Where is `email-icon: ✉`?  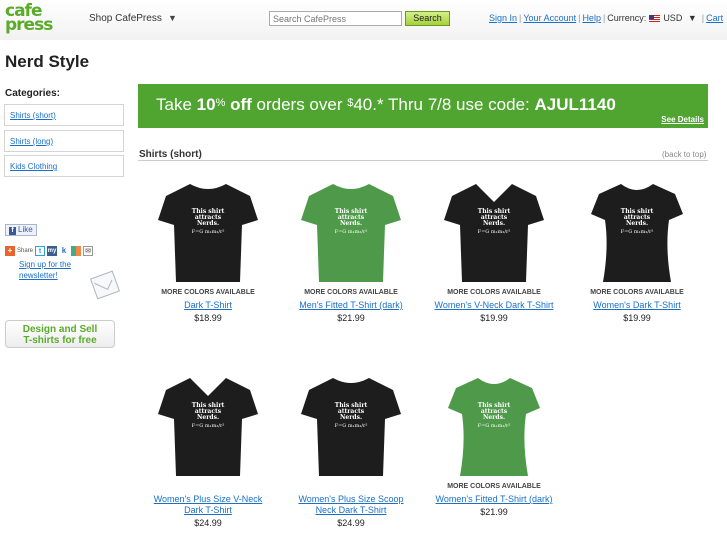
email-icon: ✉ is located at coordinates (88, 251).